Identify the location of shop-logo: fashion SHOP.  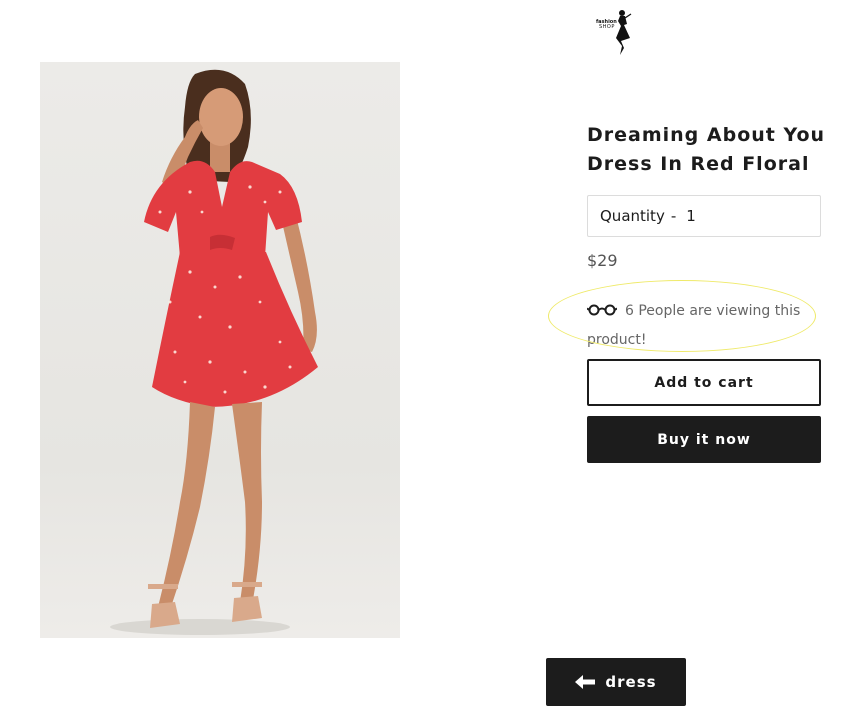
(616, 32).